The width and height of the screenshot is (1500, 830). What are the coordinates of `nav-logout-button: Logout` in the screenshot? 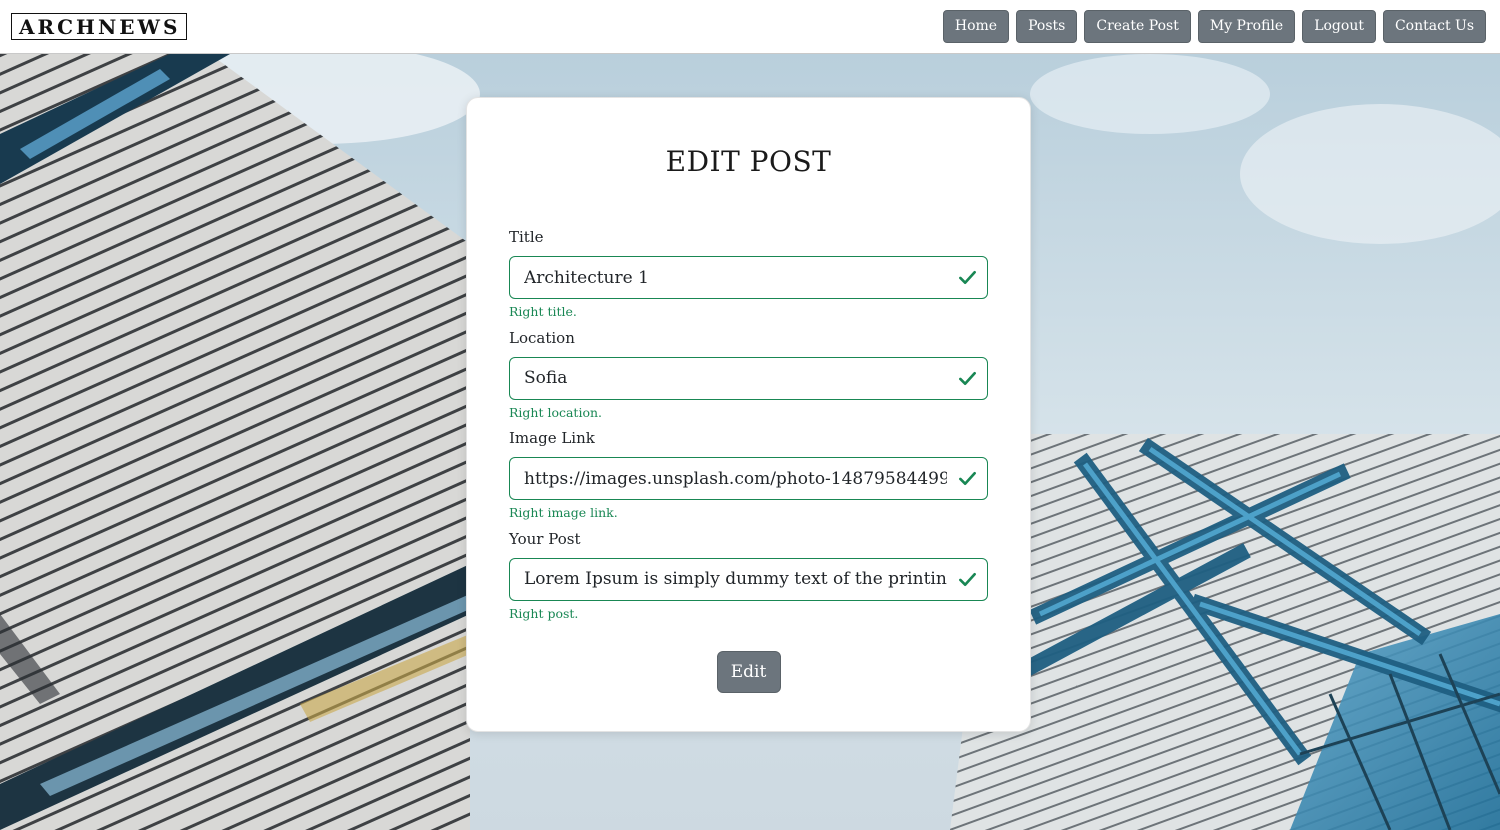 It's located at (1339, 26).